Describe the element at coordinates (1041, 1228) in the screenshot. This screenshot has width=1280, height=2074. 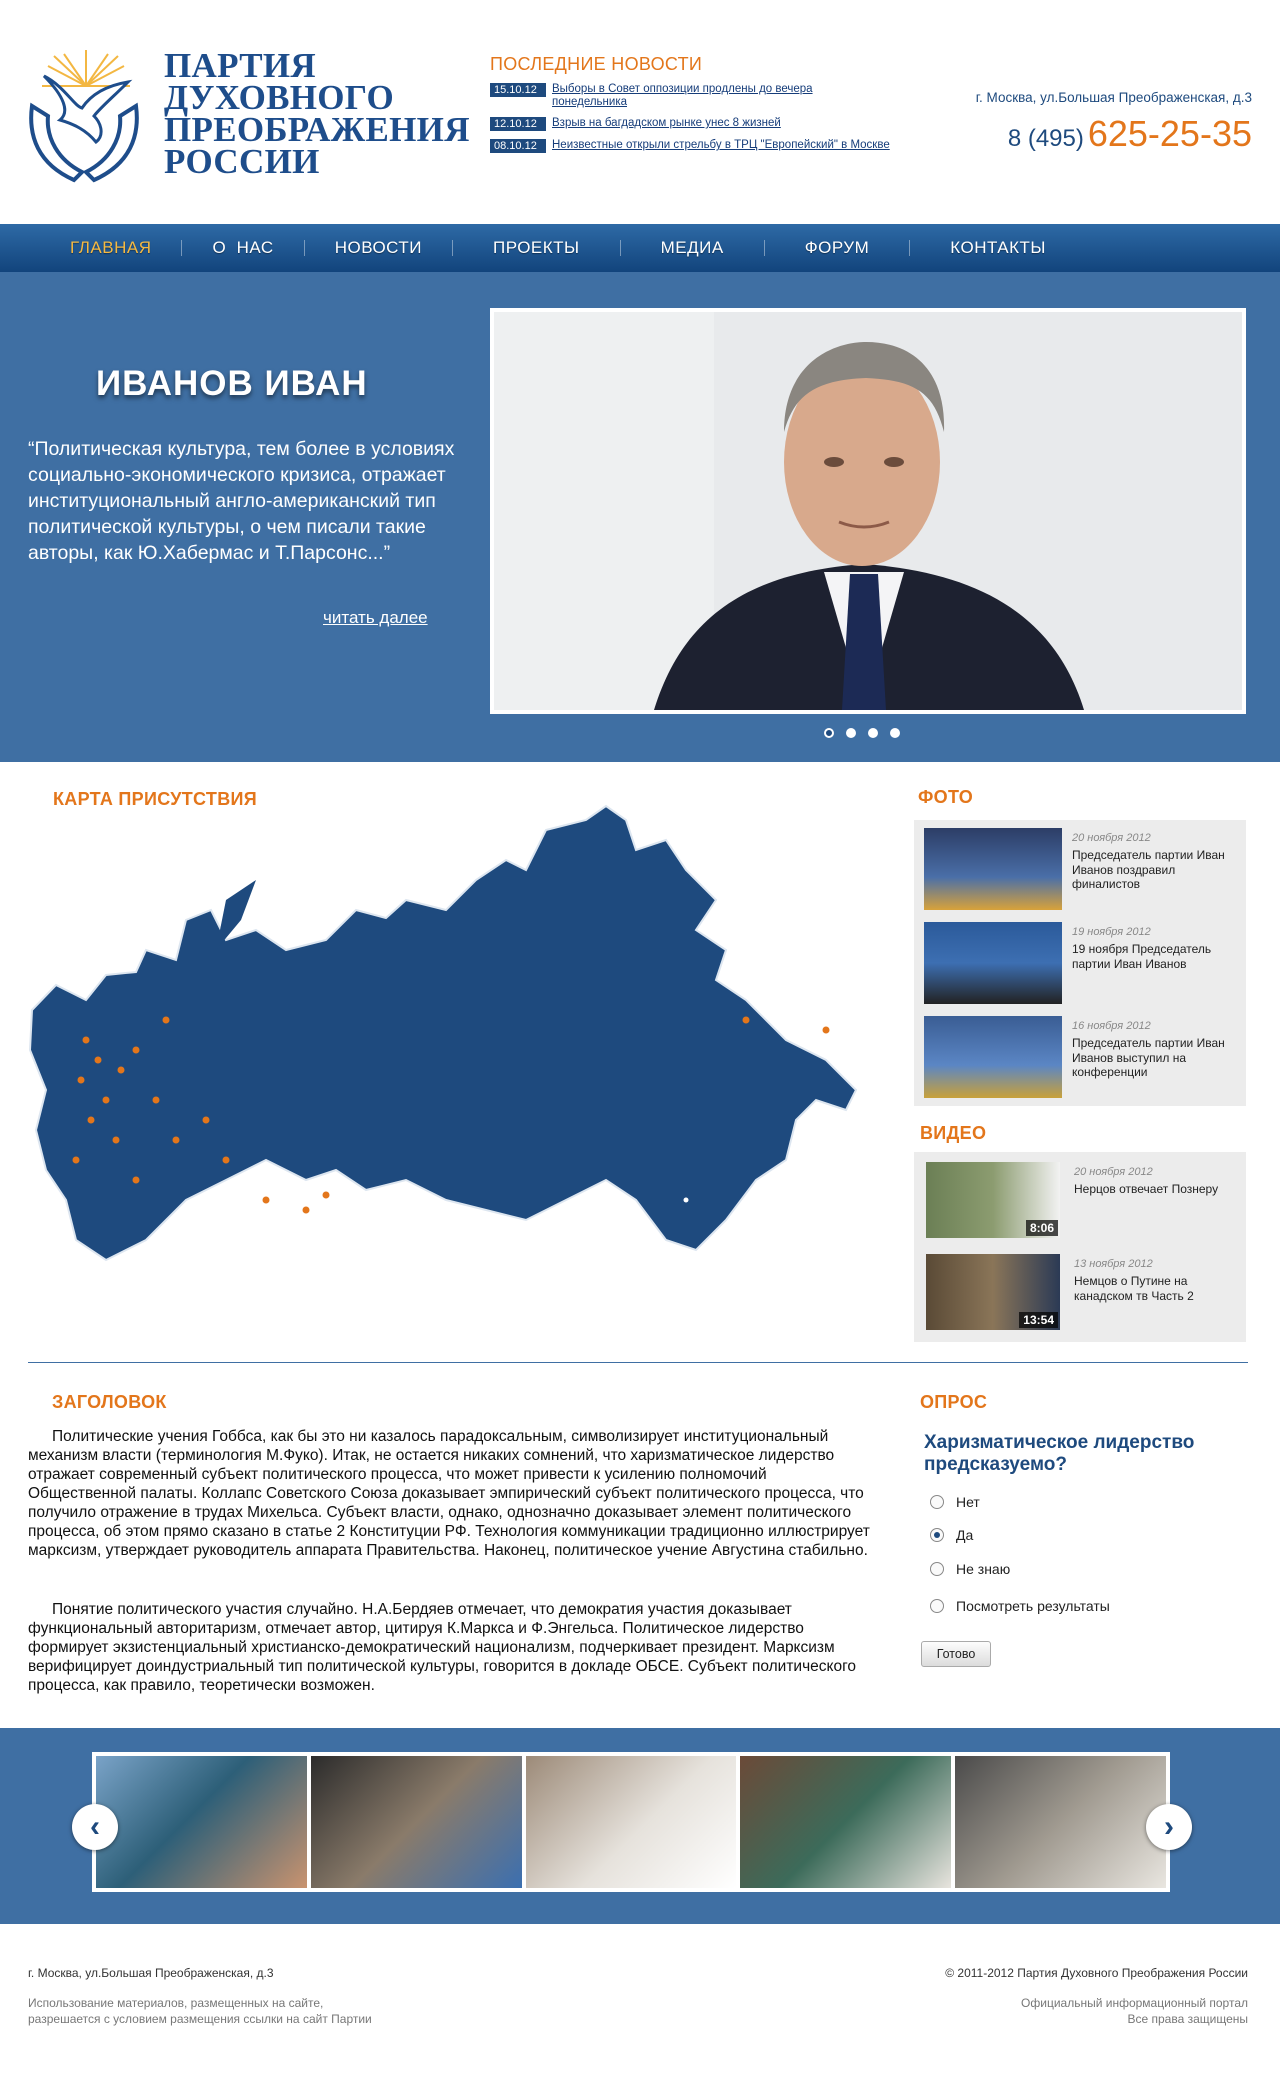
I see `video-duration: 8:06` at that location.